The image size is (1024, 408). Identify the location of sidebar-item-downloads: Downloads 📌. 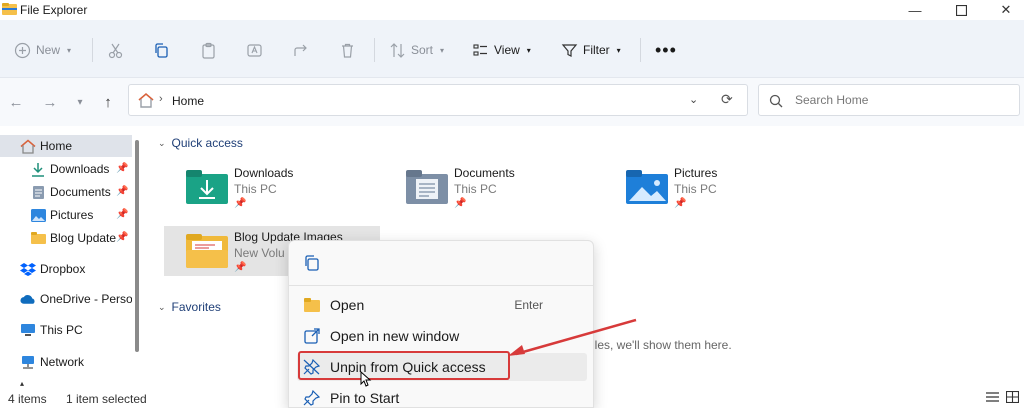
(66, 169).